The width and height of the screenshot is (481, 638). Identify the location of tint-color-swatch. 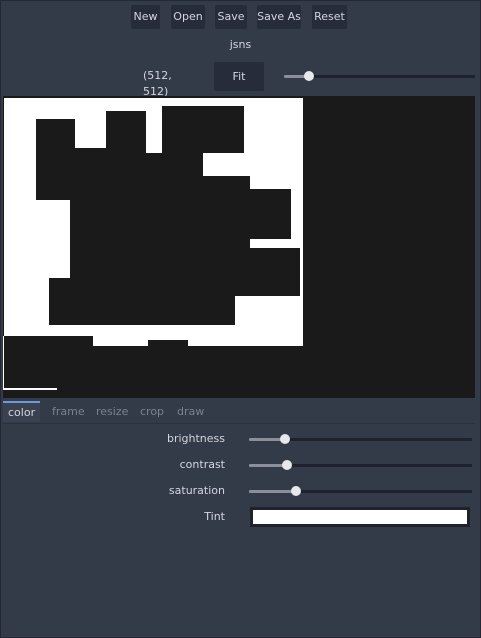
(360, 517).